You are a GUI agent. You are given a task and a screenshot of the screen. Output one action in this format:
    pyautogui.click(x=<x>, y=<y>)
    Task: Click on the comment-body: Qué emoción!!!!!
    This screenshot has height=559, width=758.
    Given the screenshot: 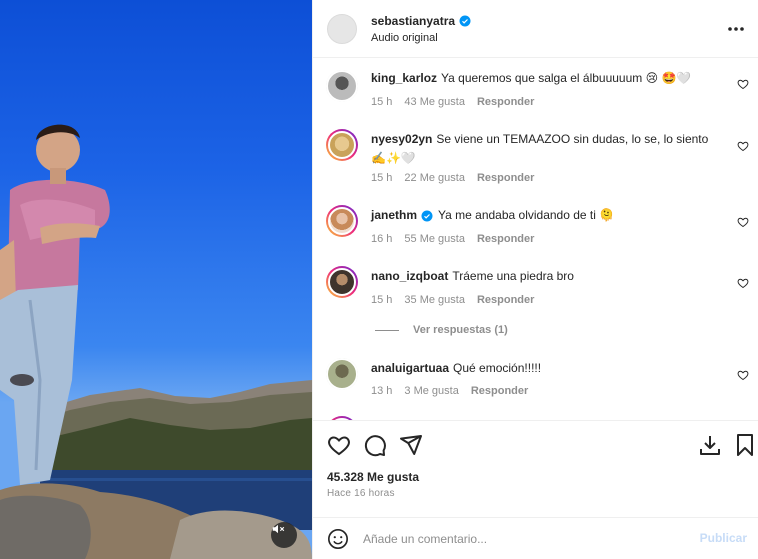 What is the action you would take?
    pyautogui.click(x=497, y=368)
    